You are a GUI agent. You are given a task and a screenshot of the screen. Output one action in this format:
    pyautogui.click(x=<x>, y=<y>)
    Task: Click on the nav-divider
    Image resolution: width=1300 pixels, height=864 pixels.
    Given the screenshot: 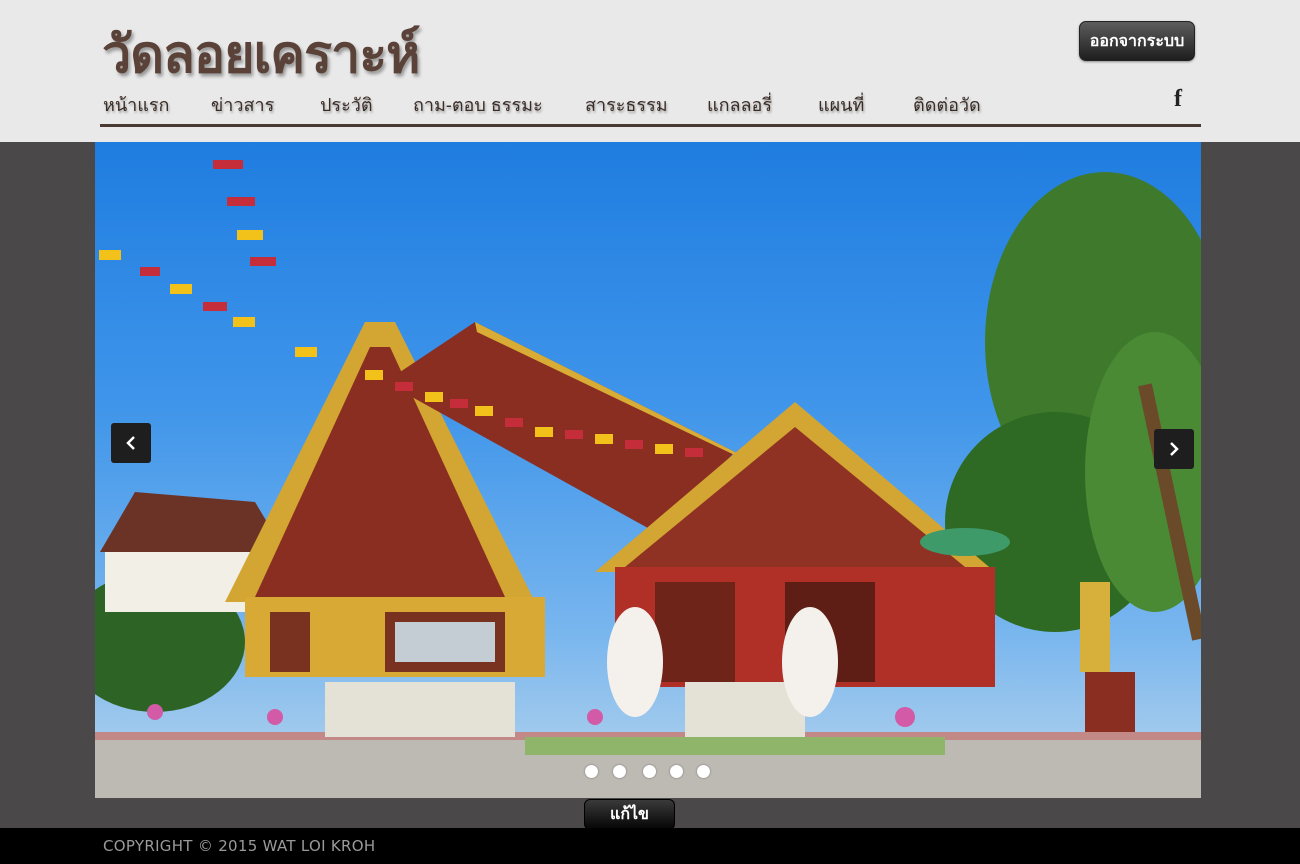 What is the action you would take?
    pyautogui.click(x=650, y=125)
    